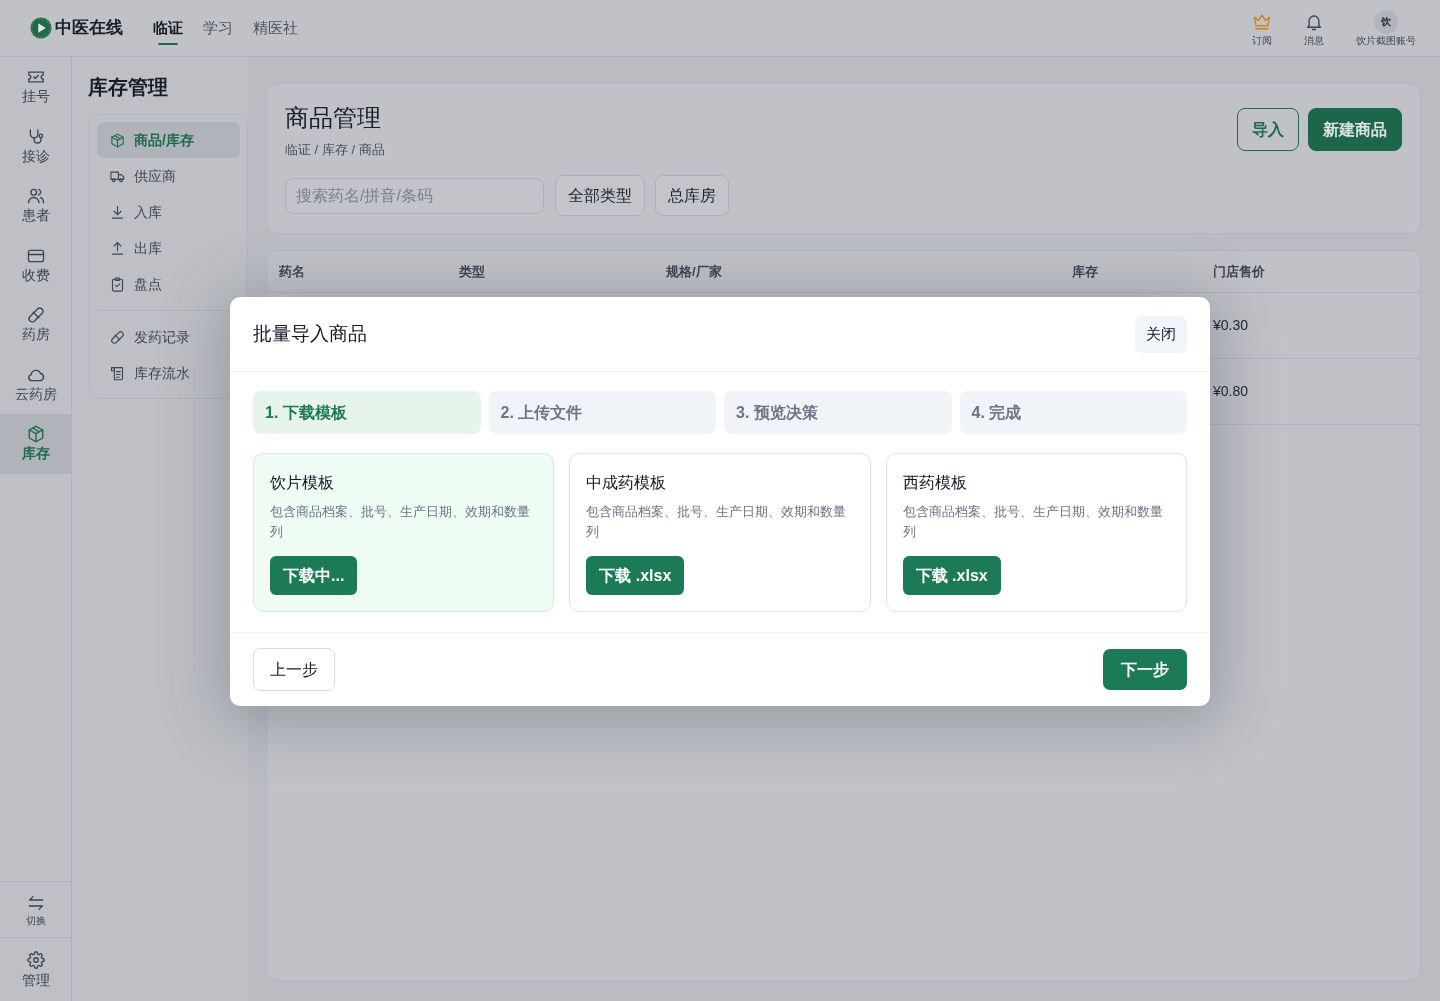 This screenshot has width=1440, height=1001. Describe the element at coordinates (163, 248) in the screenshot. I see `submenu-item: 出库` at that location.